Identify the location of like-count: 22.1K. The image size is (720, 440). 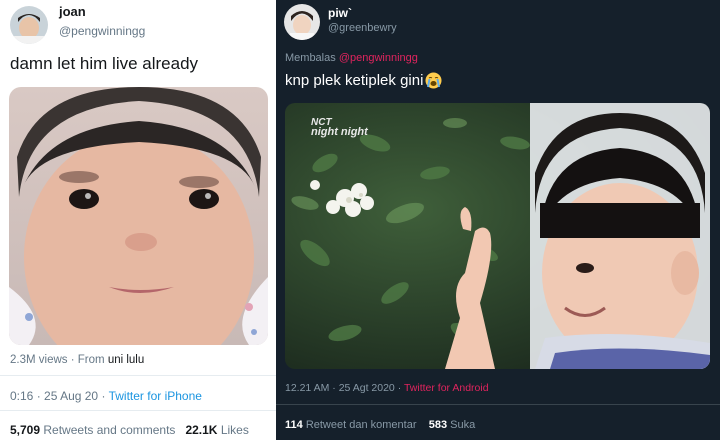
(201, 430).